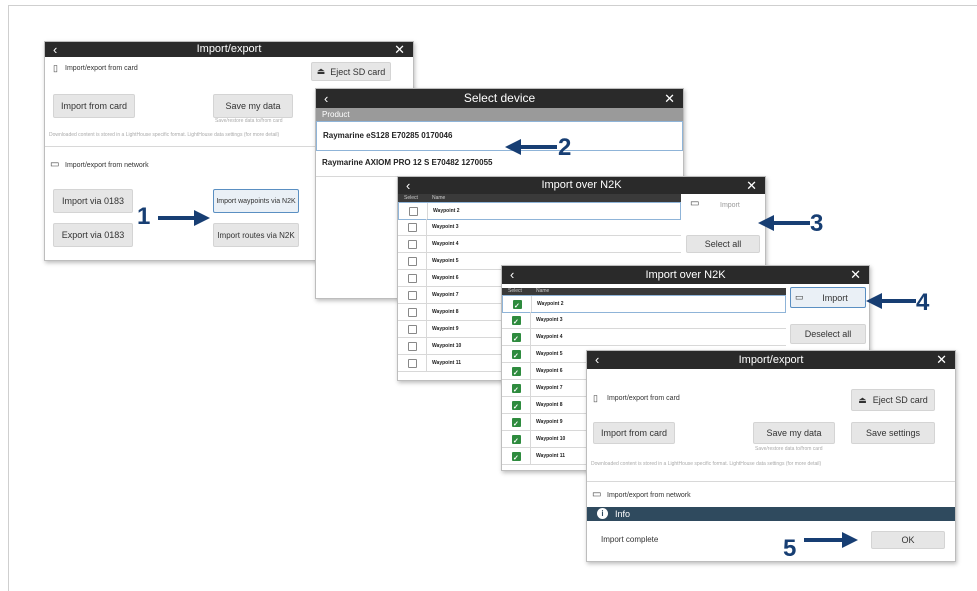 The width and height of the screenshot is (977, 591). I want to click on col-select: Select, so click(411, 198).